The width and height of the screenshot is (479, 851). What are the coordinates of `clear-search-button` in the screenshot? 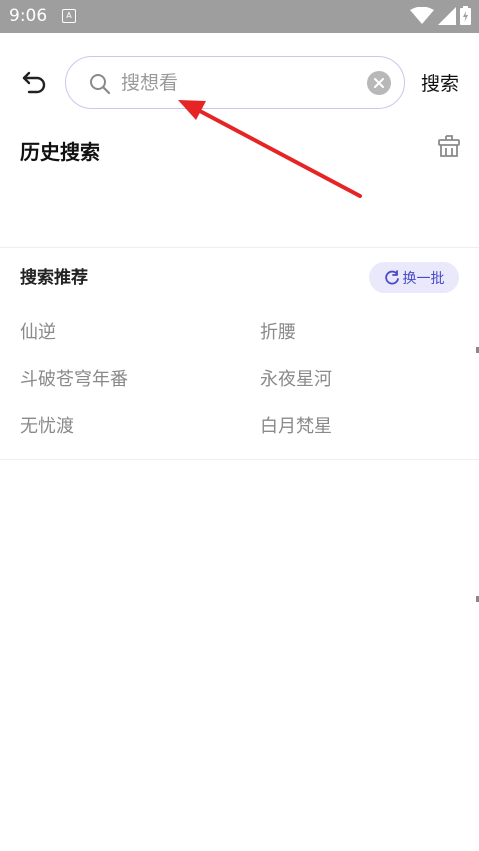 It's located at (379, 83).